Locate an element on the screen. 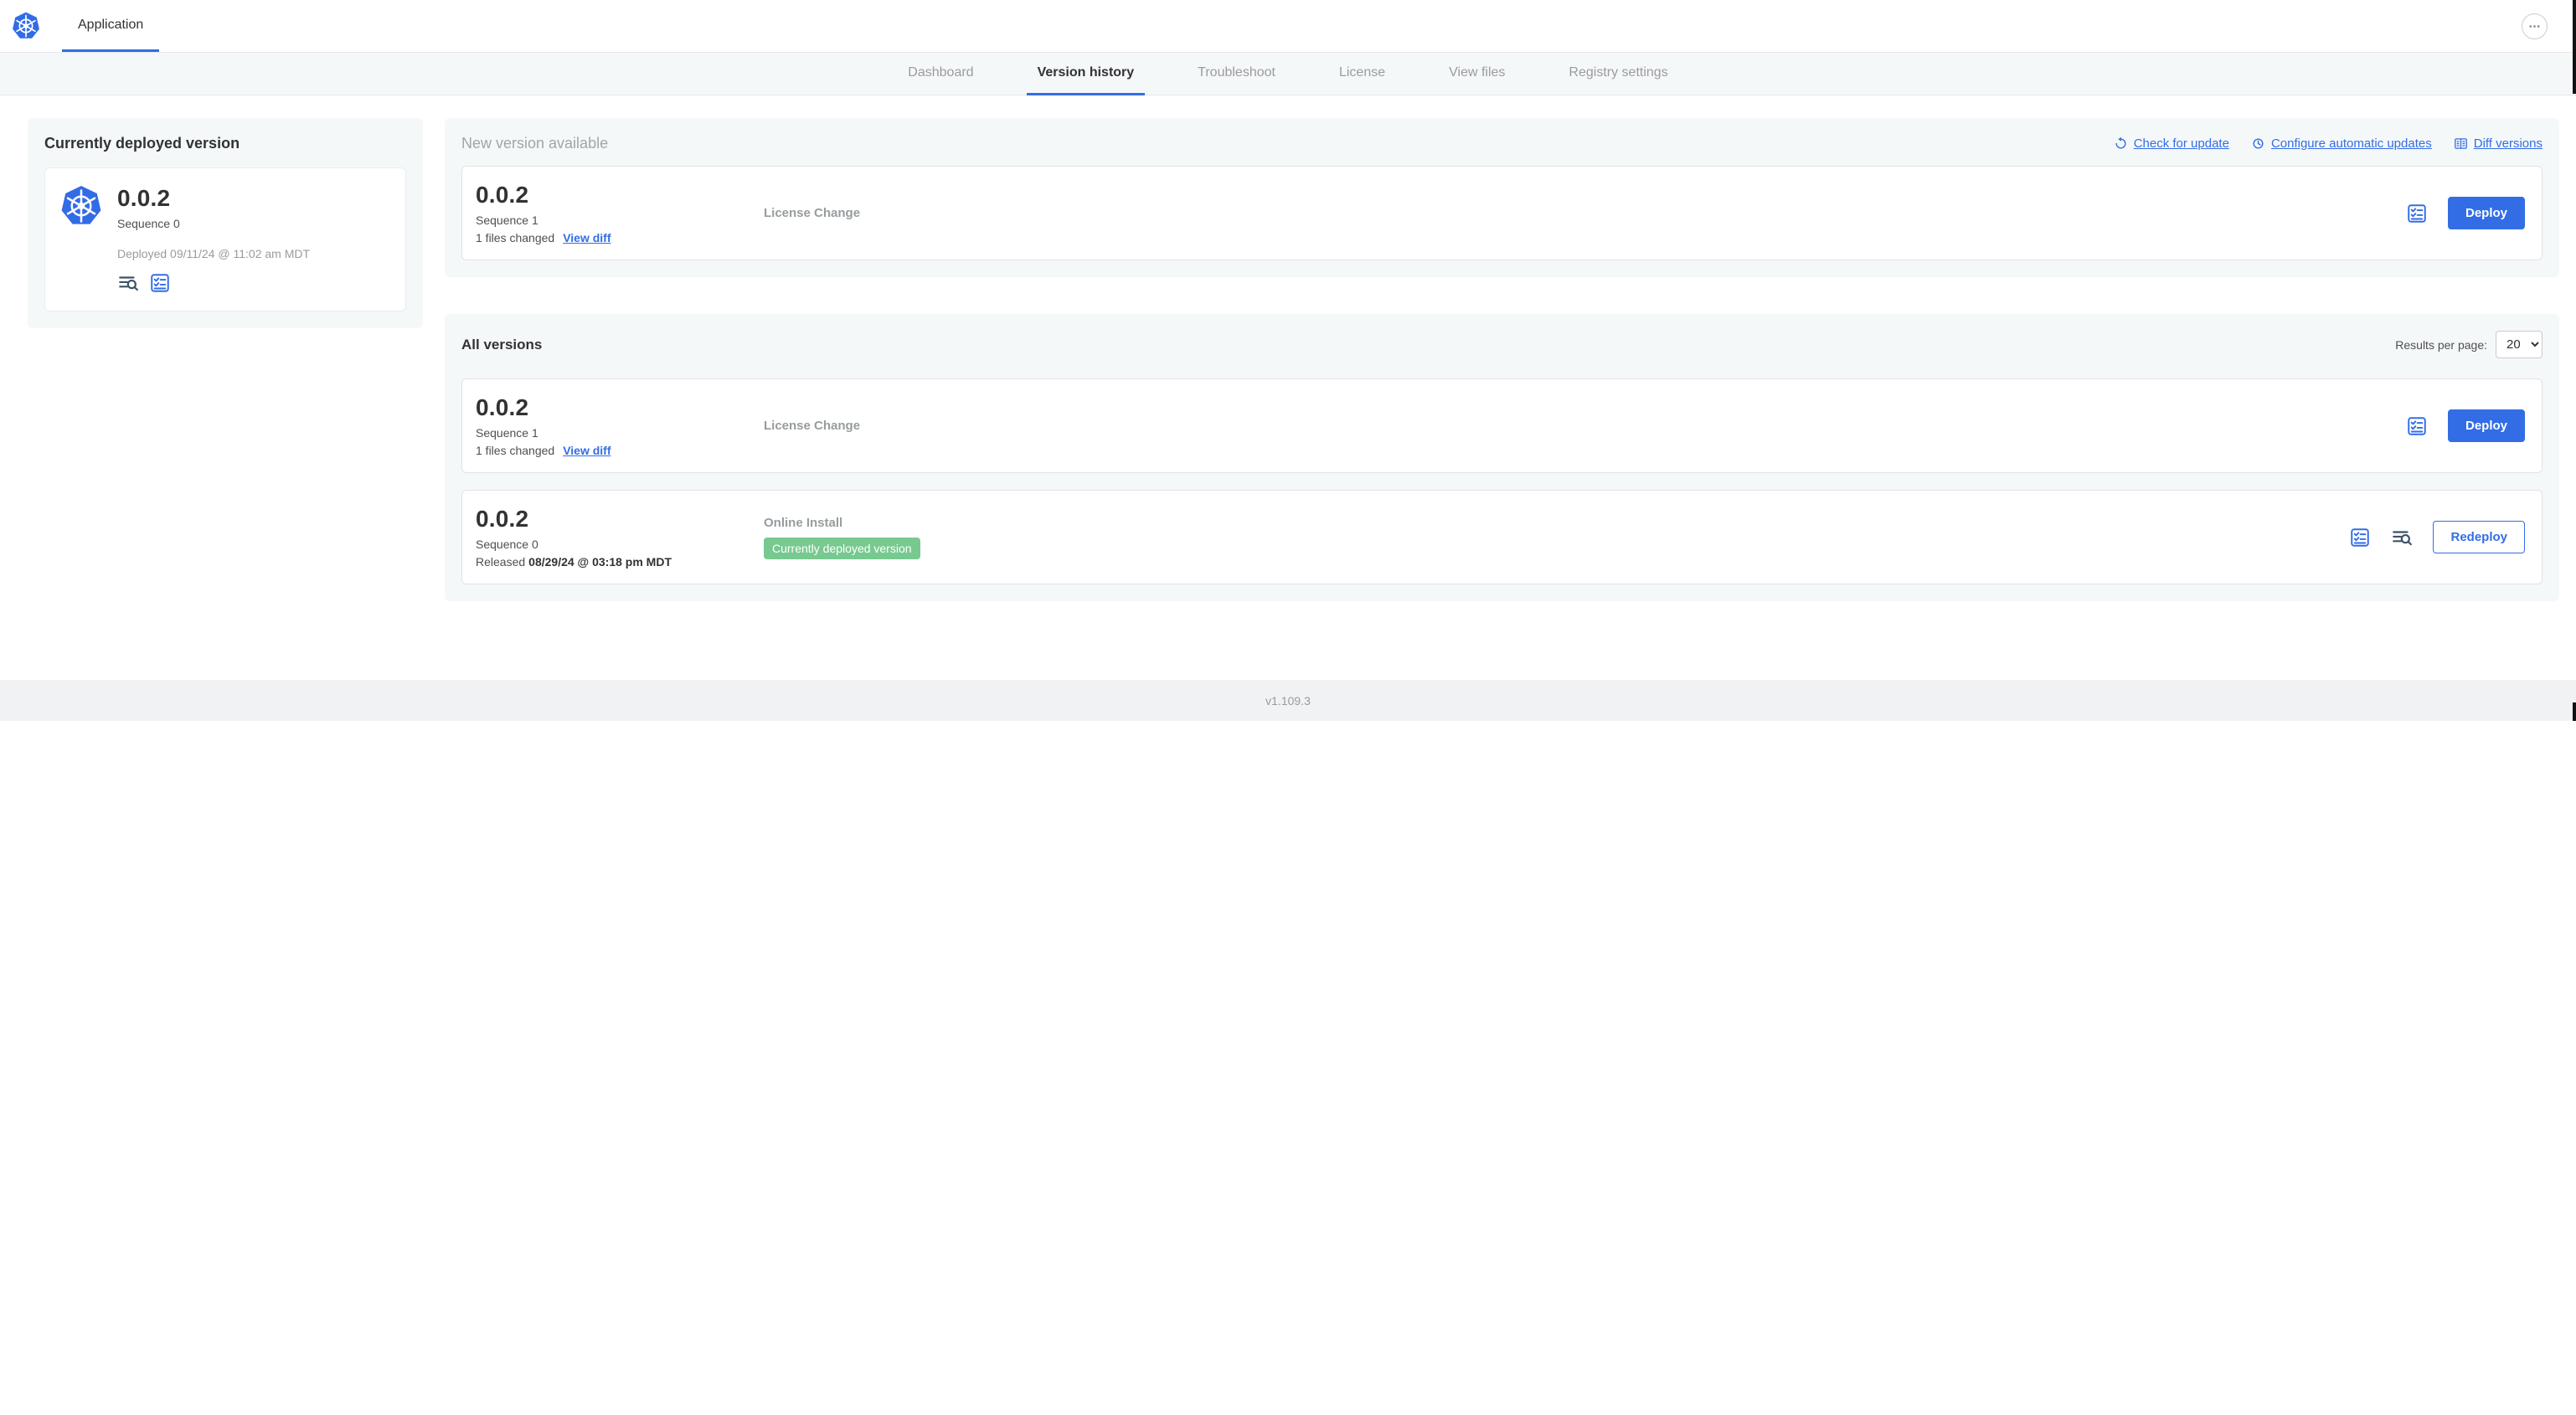 This screenshot has height=1415, width=2576. all-versions-header: All versions Results per page: 20 is located at coordinates (1502, 344).